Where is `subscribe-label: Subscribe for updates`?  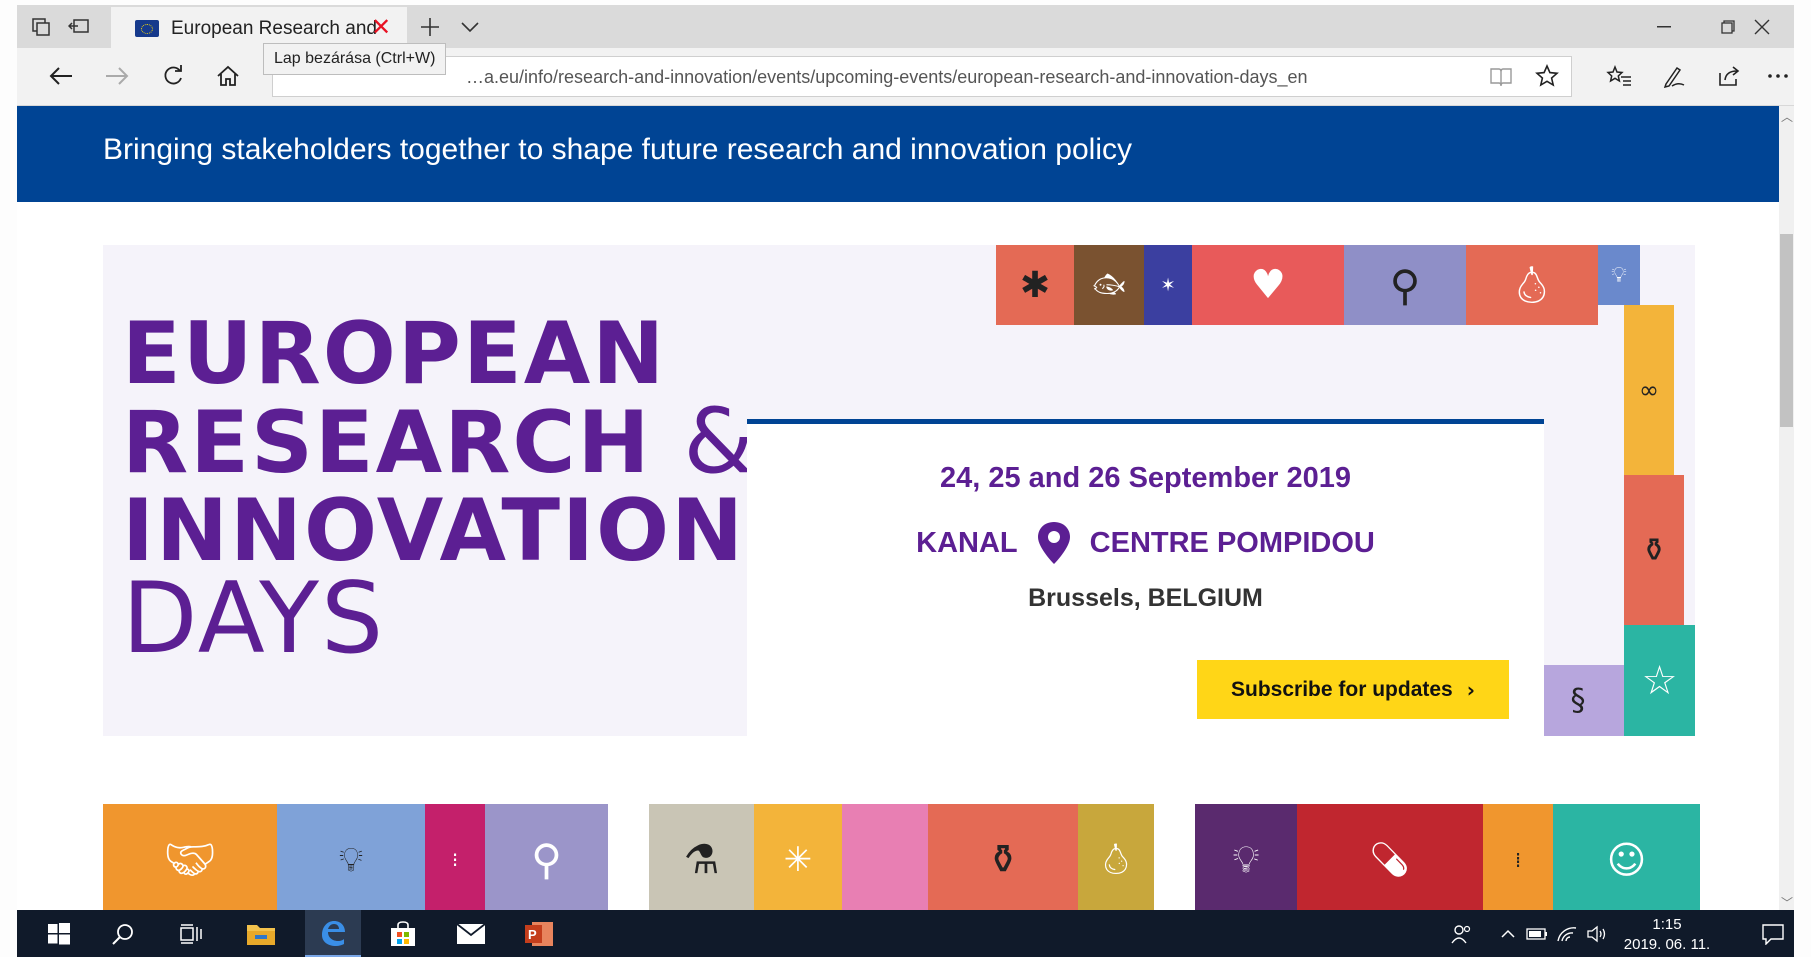 subscribe-label: Subscribe for updates is located at coordinates (1342, 689).